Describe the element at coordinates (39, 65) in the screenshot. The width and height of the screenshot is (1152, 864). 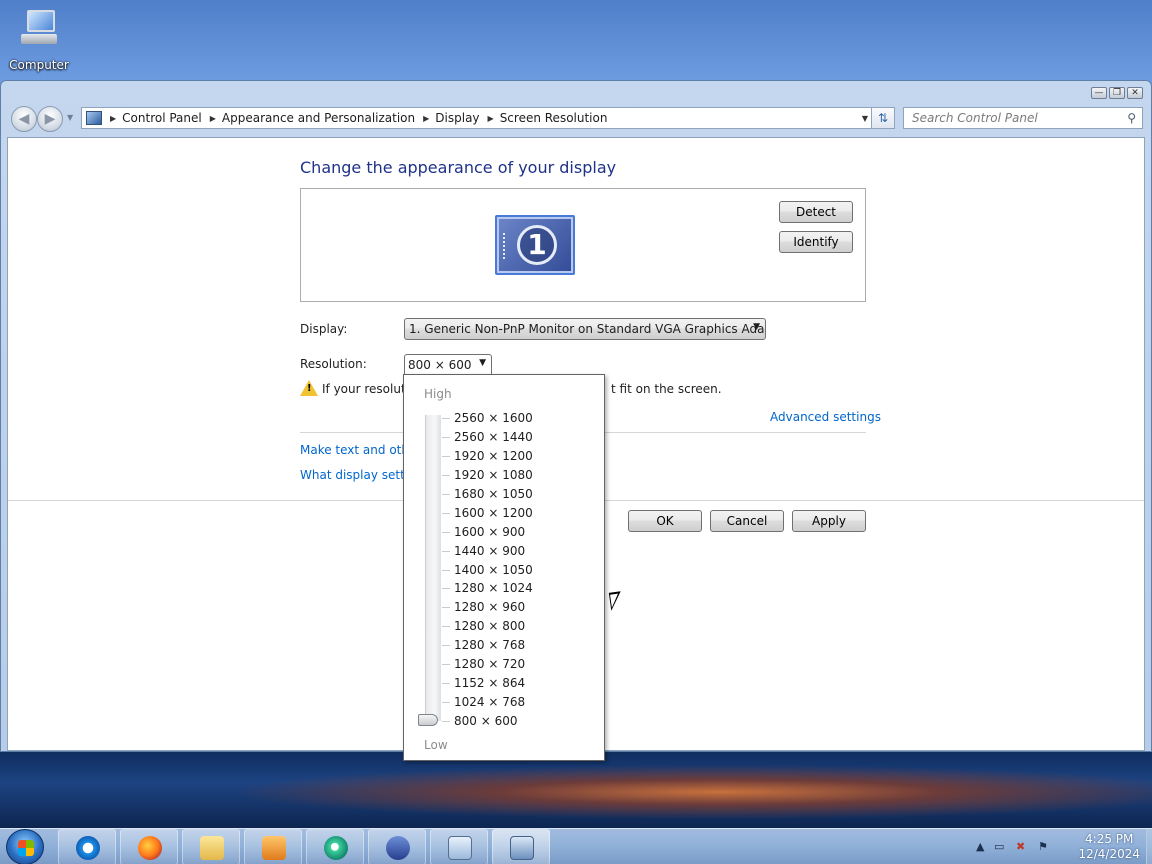
I see `desktop-icon-label: Computer` at that location.